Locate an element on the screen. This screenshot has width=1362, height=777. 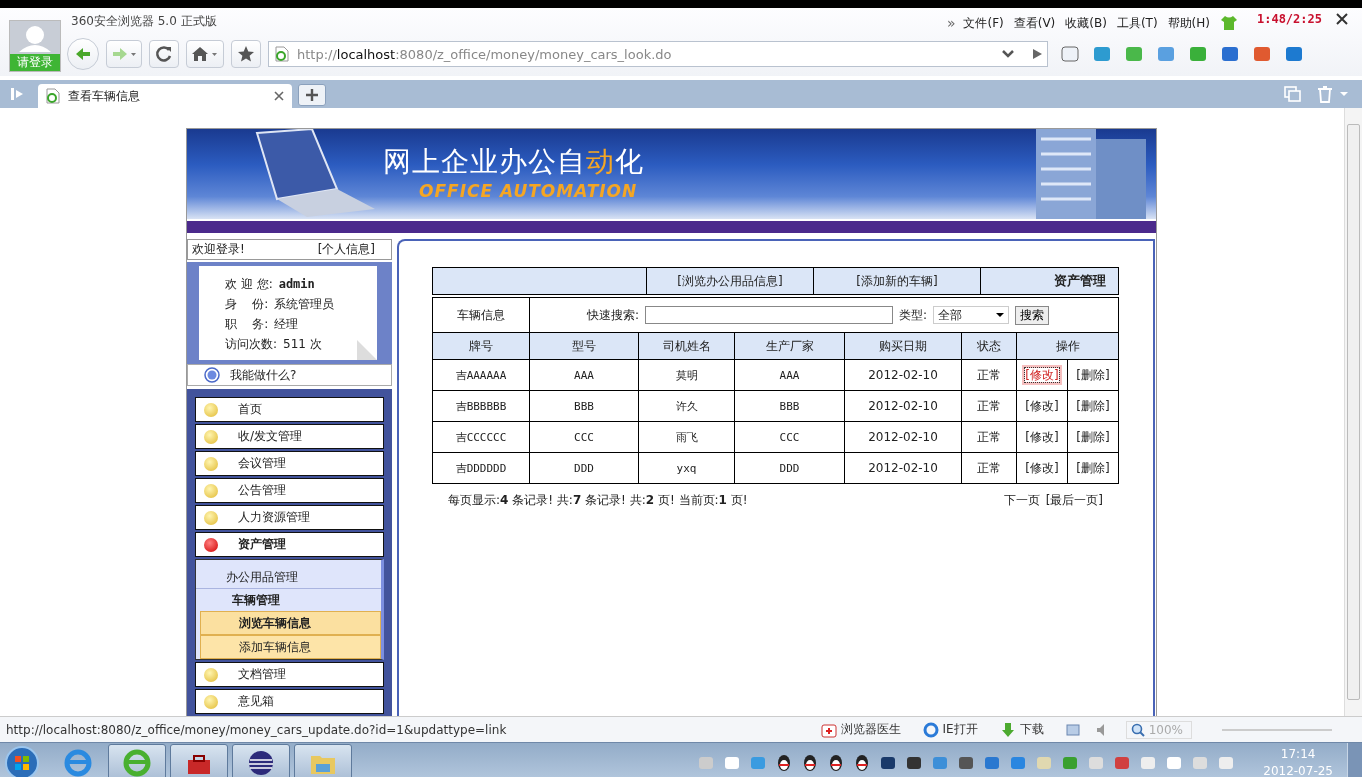
home-button is located at coordinates (205, 54).